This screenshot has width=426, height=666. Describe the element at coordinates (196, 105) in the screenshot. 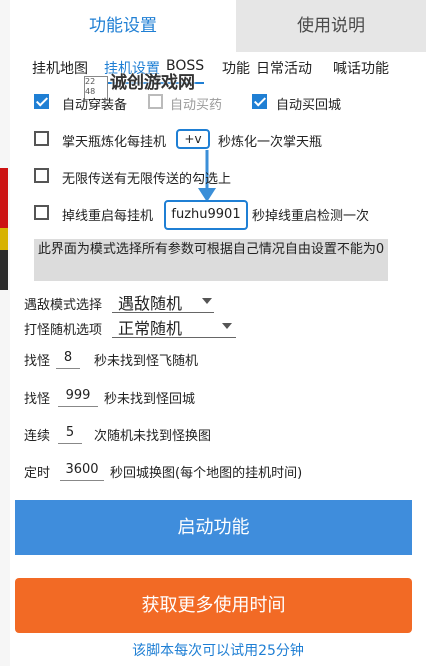

I see `auto-buy-medicine-label: 自动买药` at that location.